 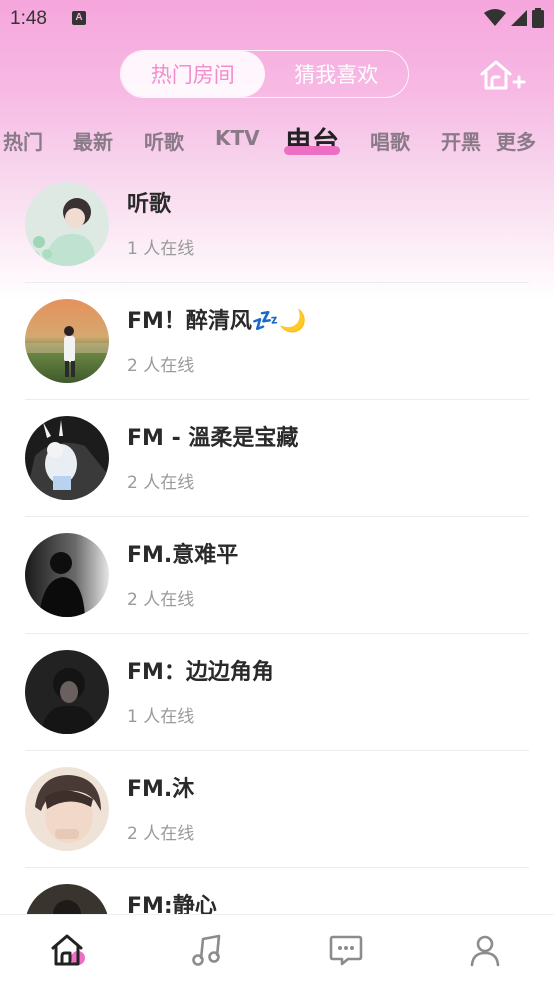 What do you see at coordinates (183, 555) in the screenshot?
I see `room-name: FM.意难平` at bounding box center [183, 555].